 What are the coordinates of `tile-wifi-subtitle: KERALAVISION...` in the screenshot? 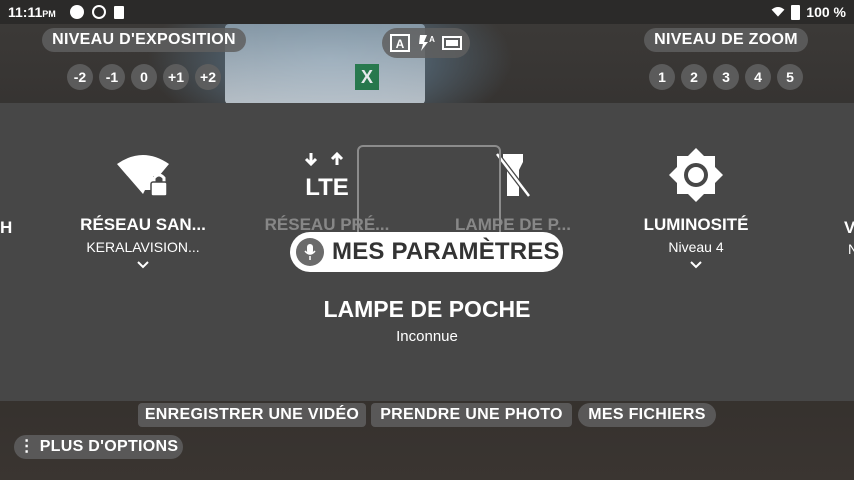 It's located at (143, 247).